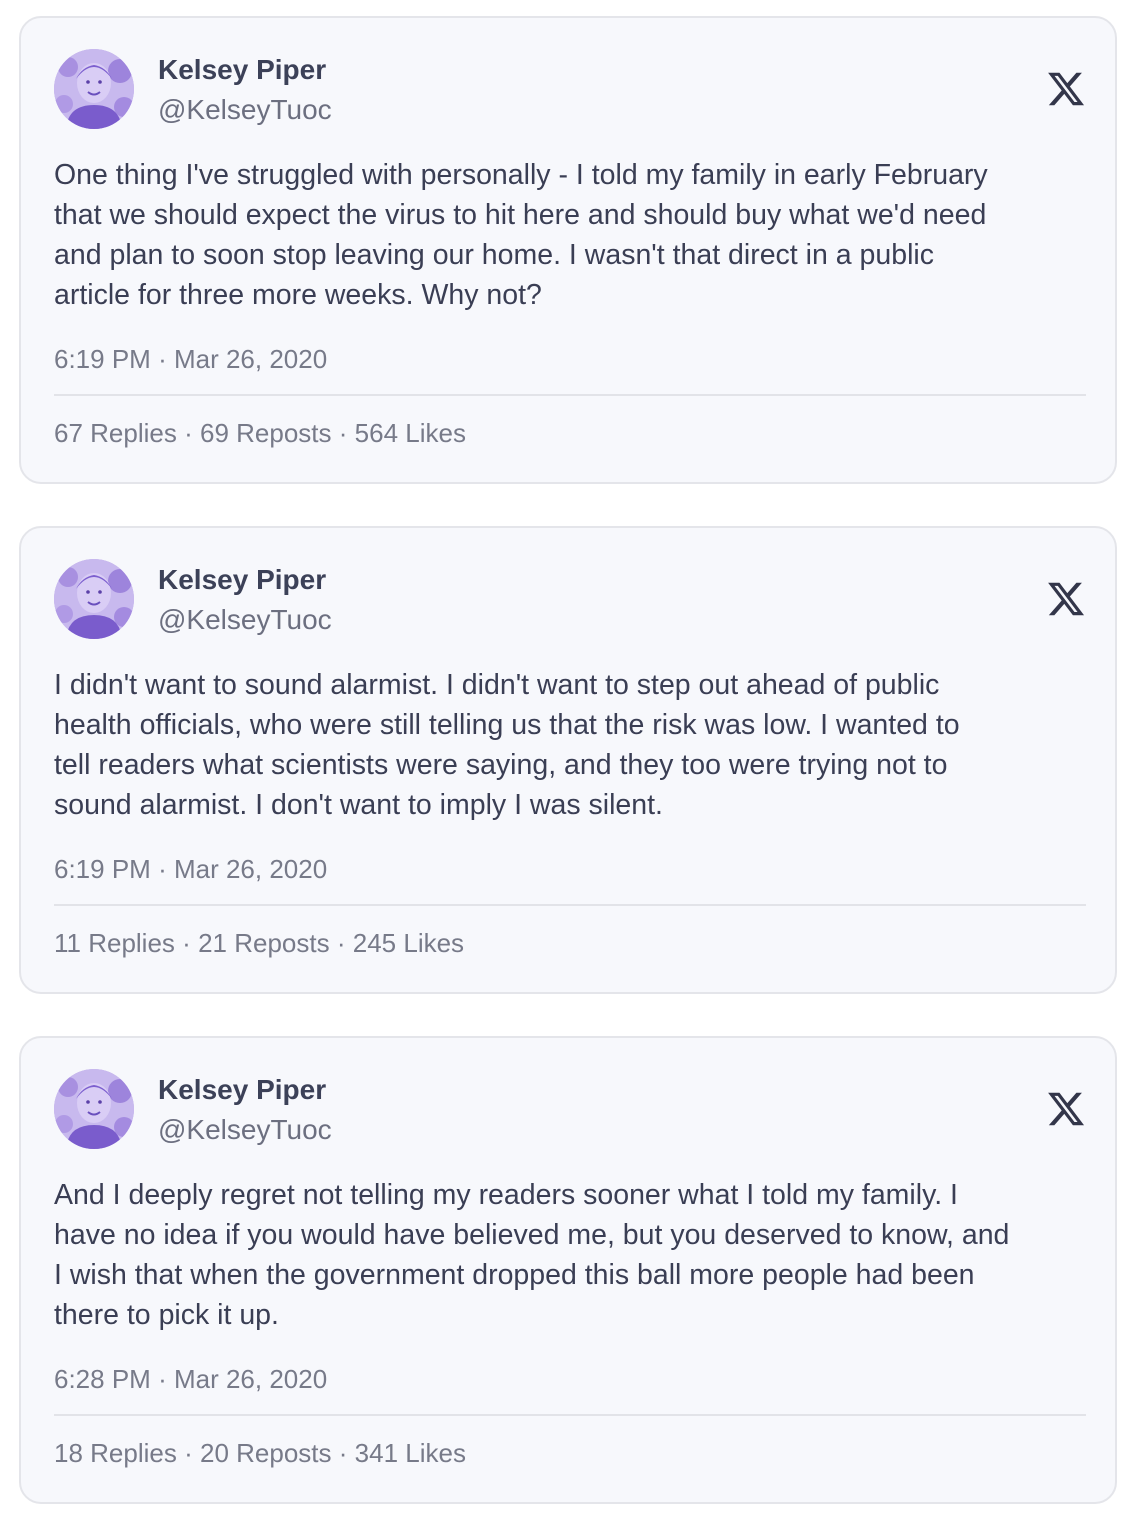  I want to click on tweet-stats: 67 Replies · 69 Reposts · 564 Likes, so click(260, 433).